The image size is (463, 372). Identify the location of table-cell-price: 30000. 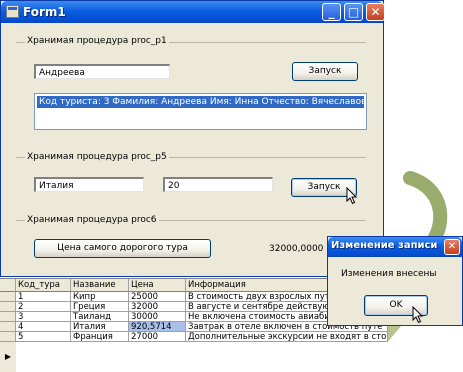
(157, 317).